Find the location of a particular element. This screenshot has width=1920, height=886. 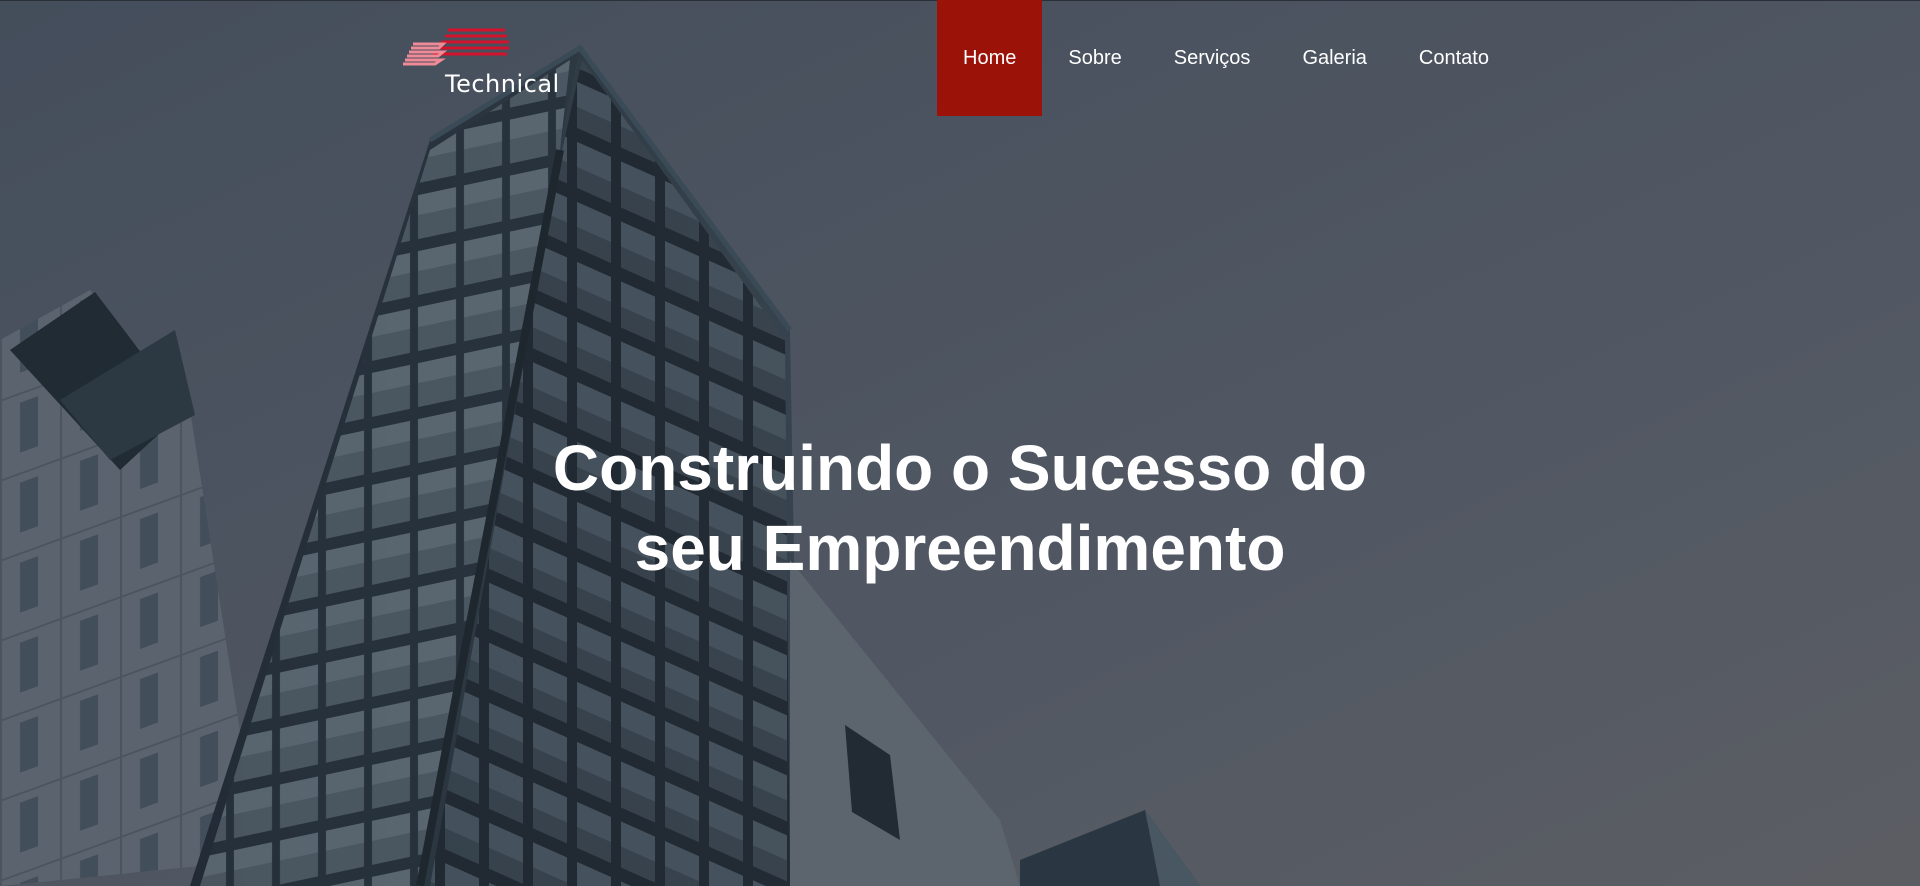

brand-name: Technical is located at coordinates (502, 84).